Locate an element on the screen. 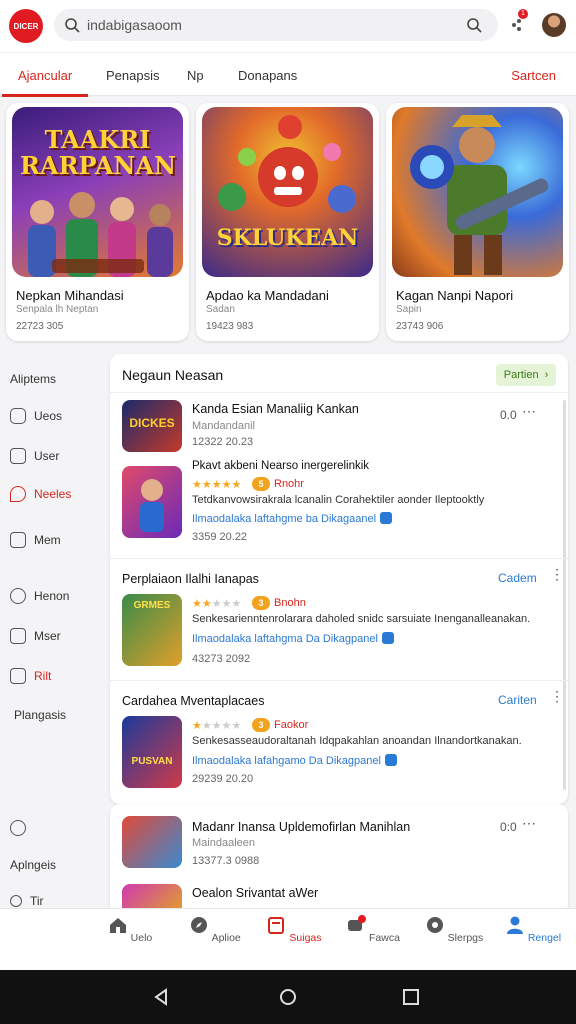 The height and width of the screenshot is (1024, 576). tab-np: Np is located at coordinates (195, 75).